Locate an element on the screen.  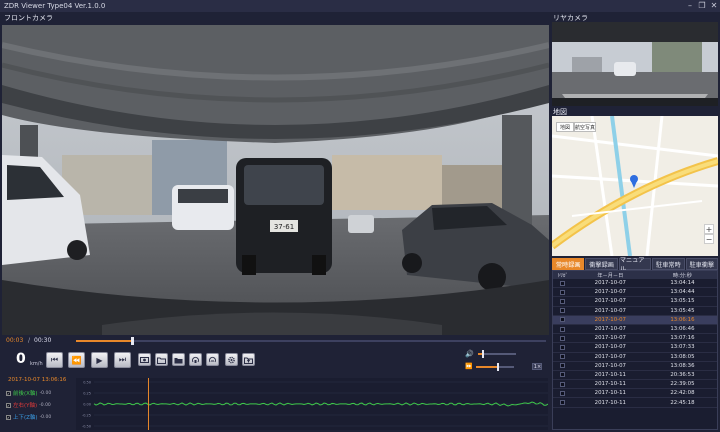
tab-continuous: 常時録画 is located at coordinates (568, 264).